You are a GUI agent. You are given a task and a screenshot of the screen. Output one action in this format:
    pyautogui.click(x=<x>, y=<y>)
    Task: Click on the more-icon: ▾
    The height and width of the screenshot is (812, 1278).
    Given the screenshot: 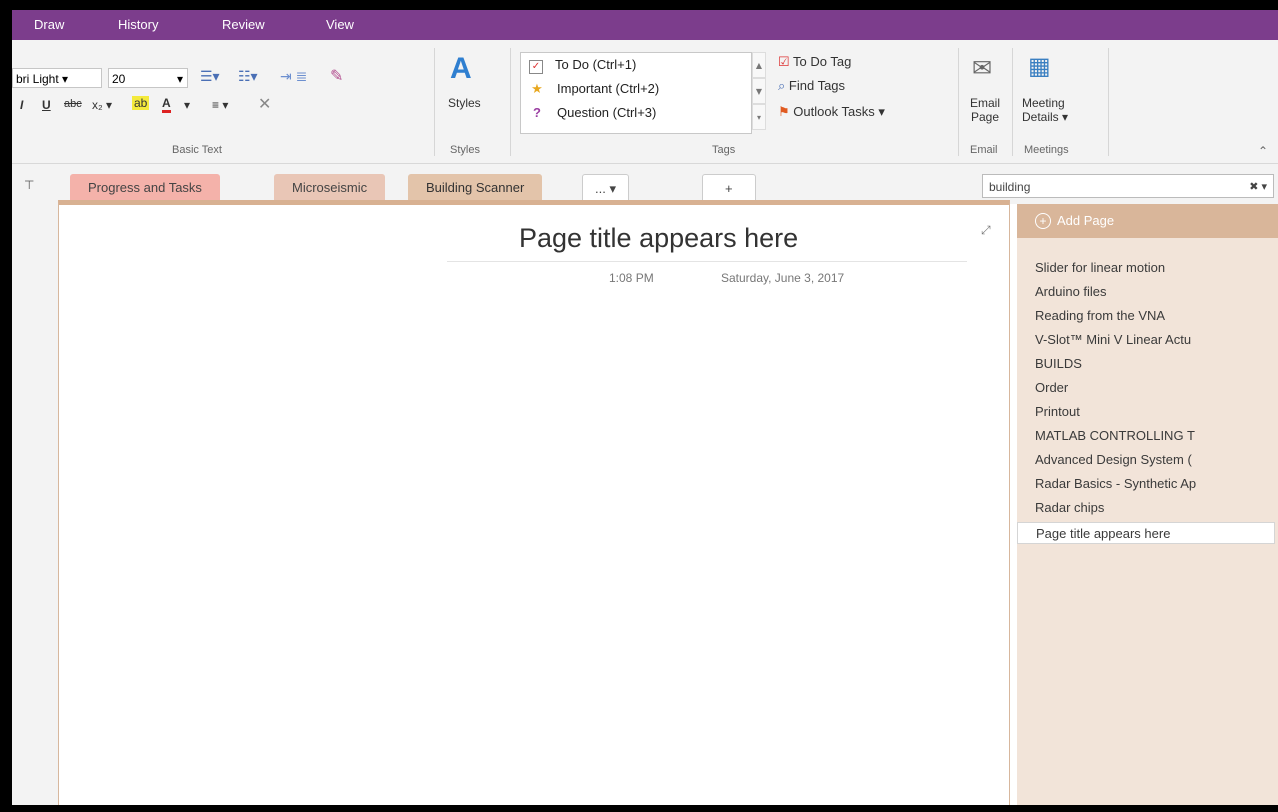 What is the action you would take?
    pyautogui.click(x=759, y=117)
    